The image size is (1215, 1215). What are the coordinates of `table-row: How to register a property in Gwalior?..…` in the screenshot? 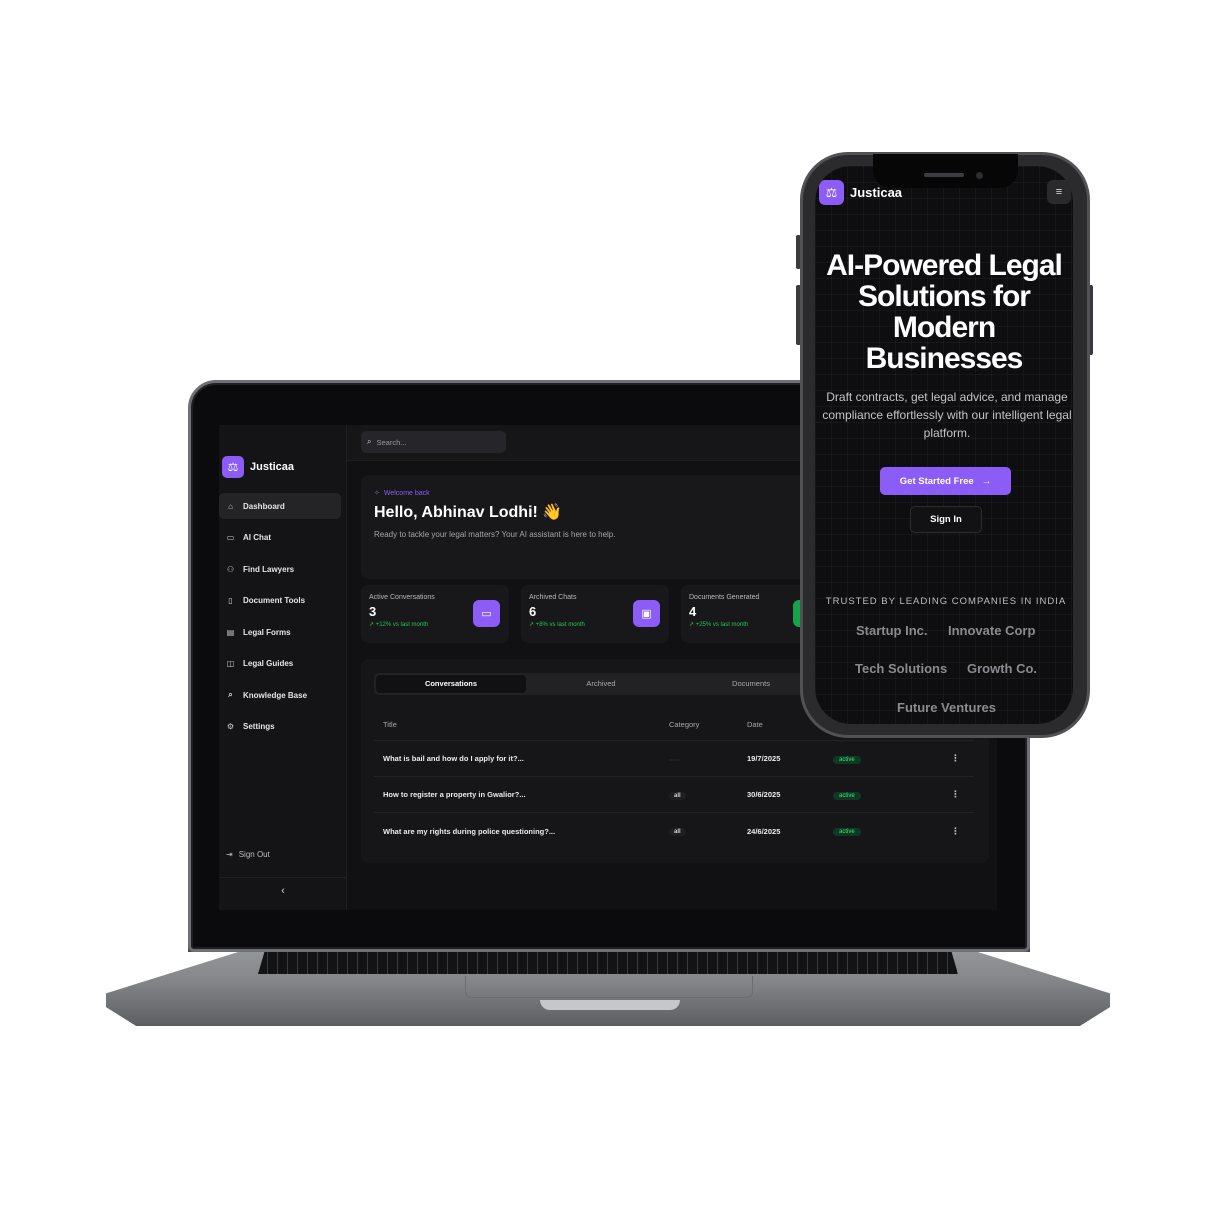 It's located at (674, 795).